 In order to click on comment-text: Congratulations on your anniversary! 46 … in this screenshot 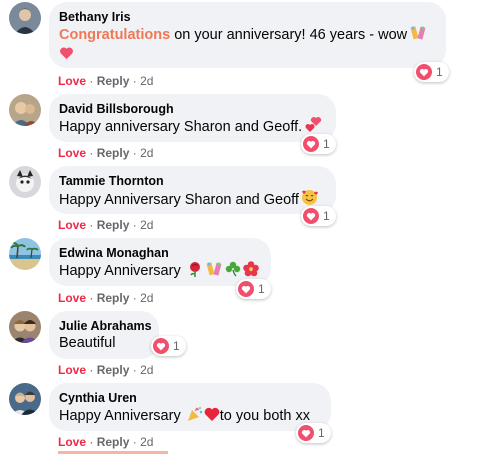, I will do `click(247, 35)`.